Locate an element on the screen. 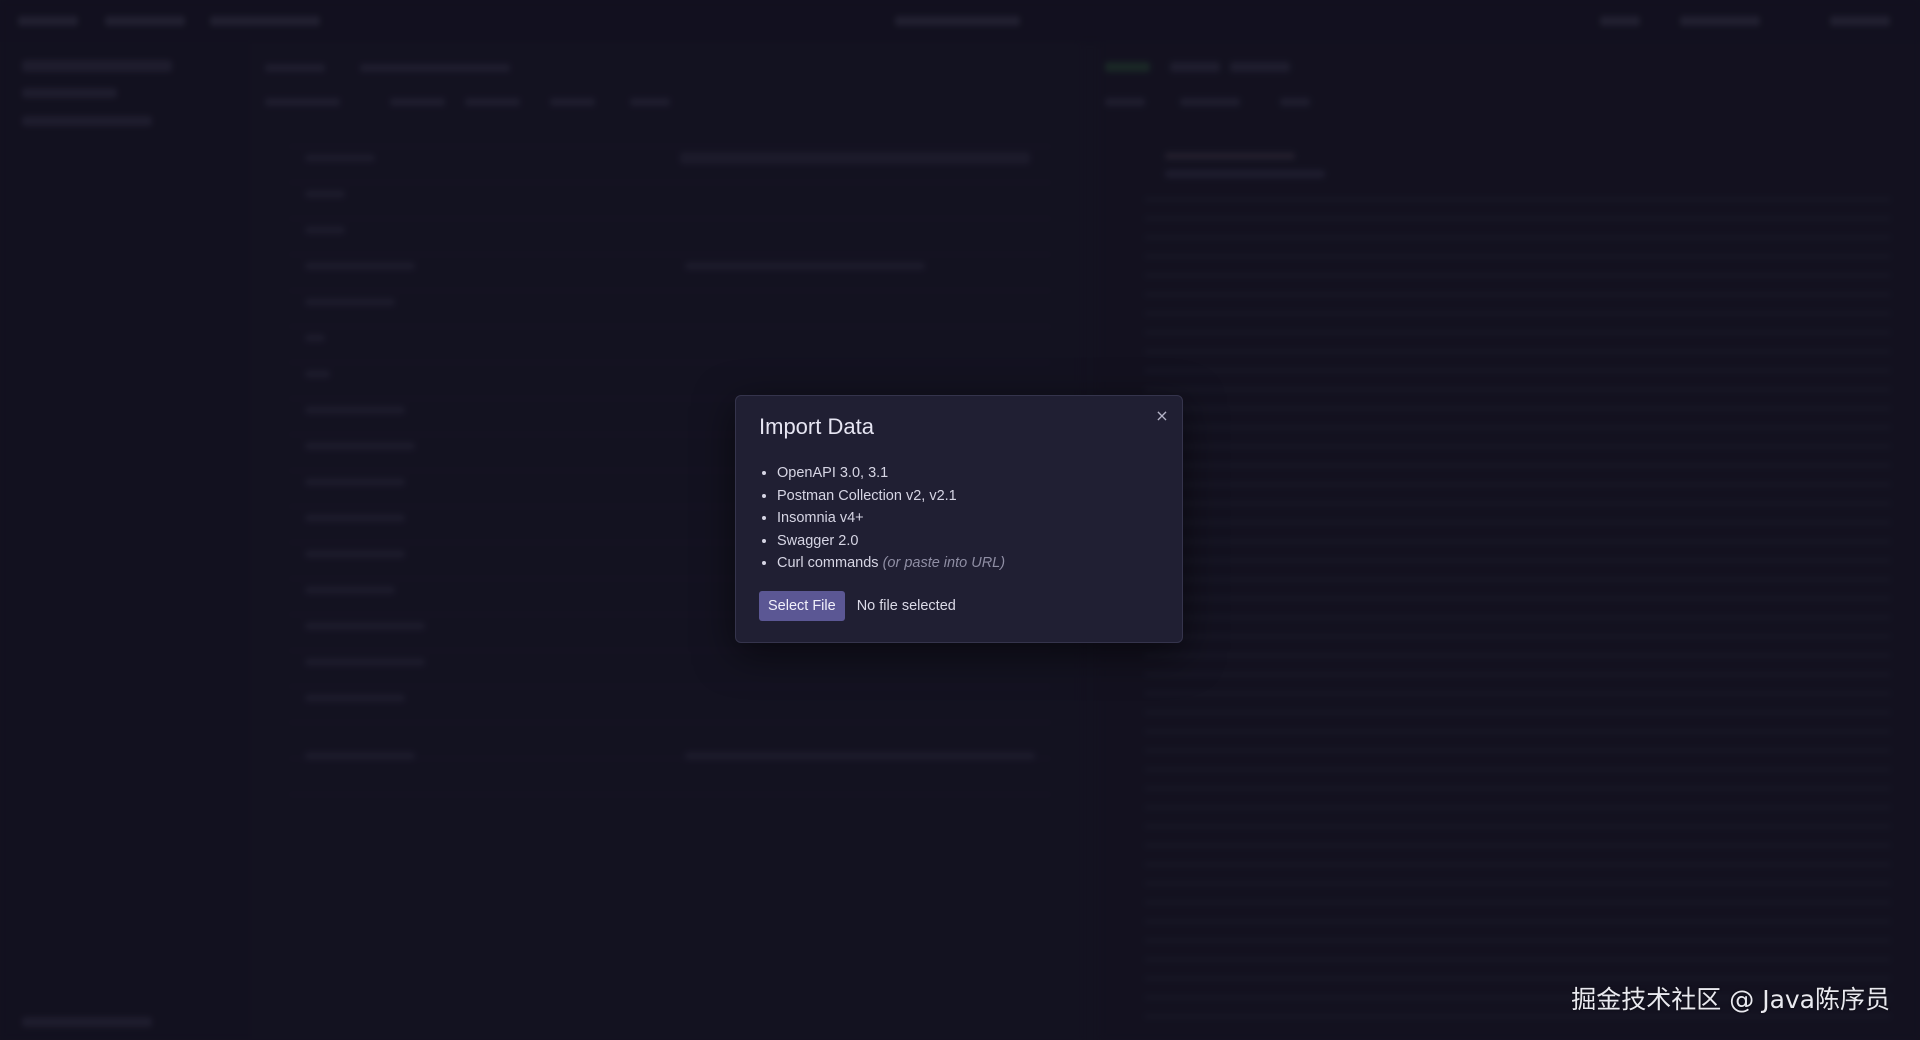 Image resolution: width=1920 pixels, height=1040 pixels. format-label: OpenAPI 3.0, 3.1 is located at coordinates (833, 473).